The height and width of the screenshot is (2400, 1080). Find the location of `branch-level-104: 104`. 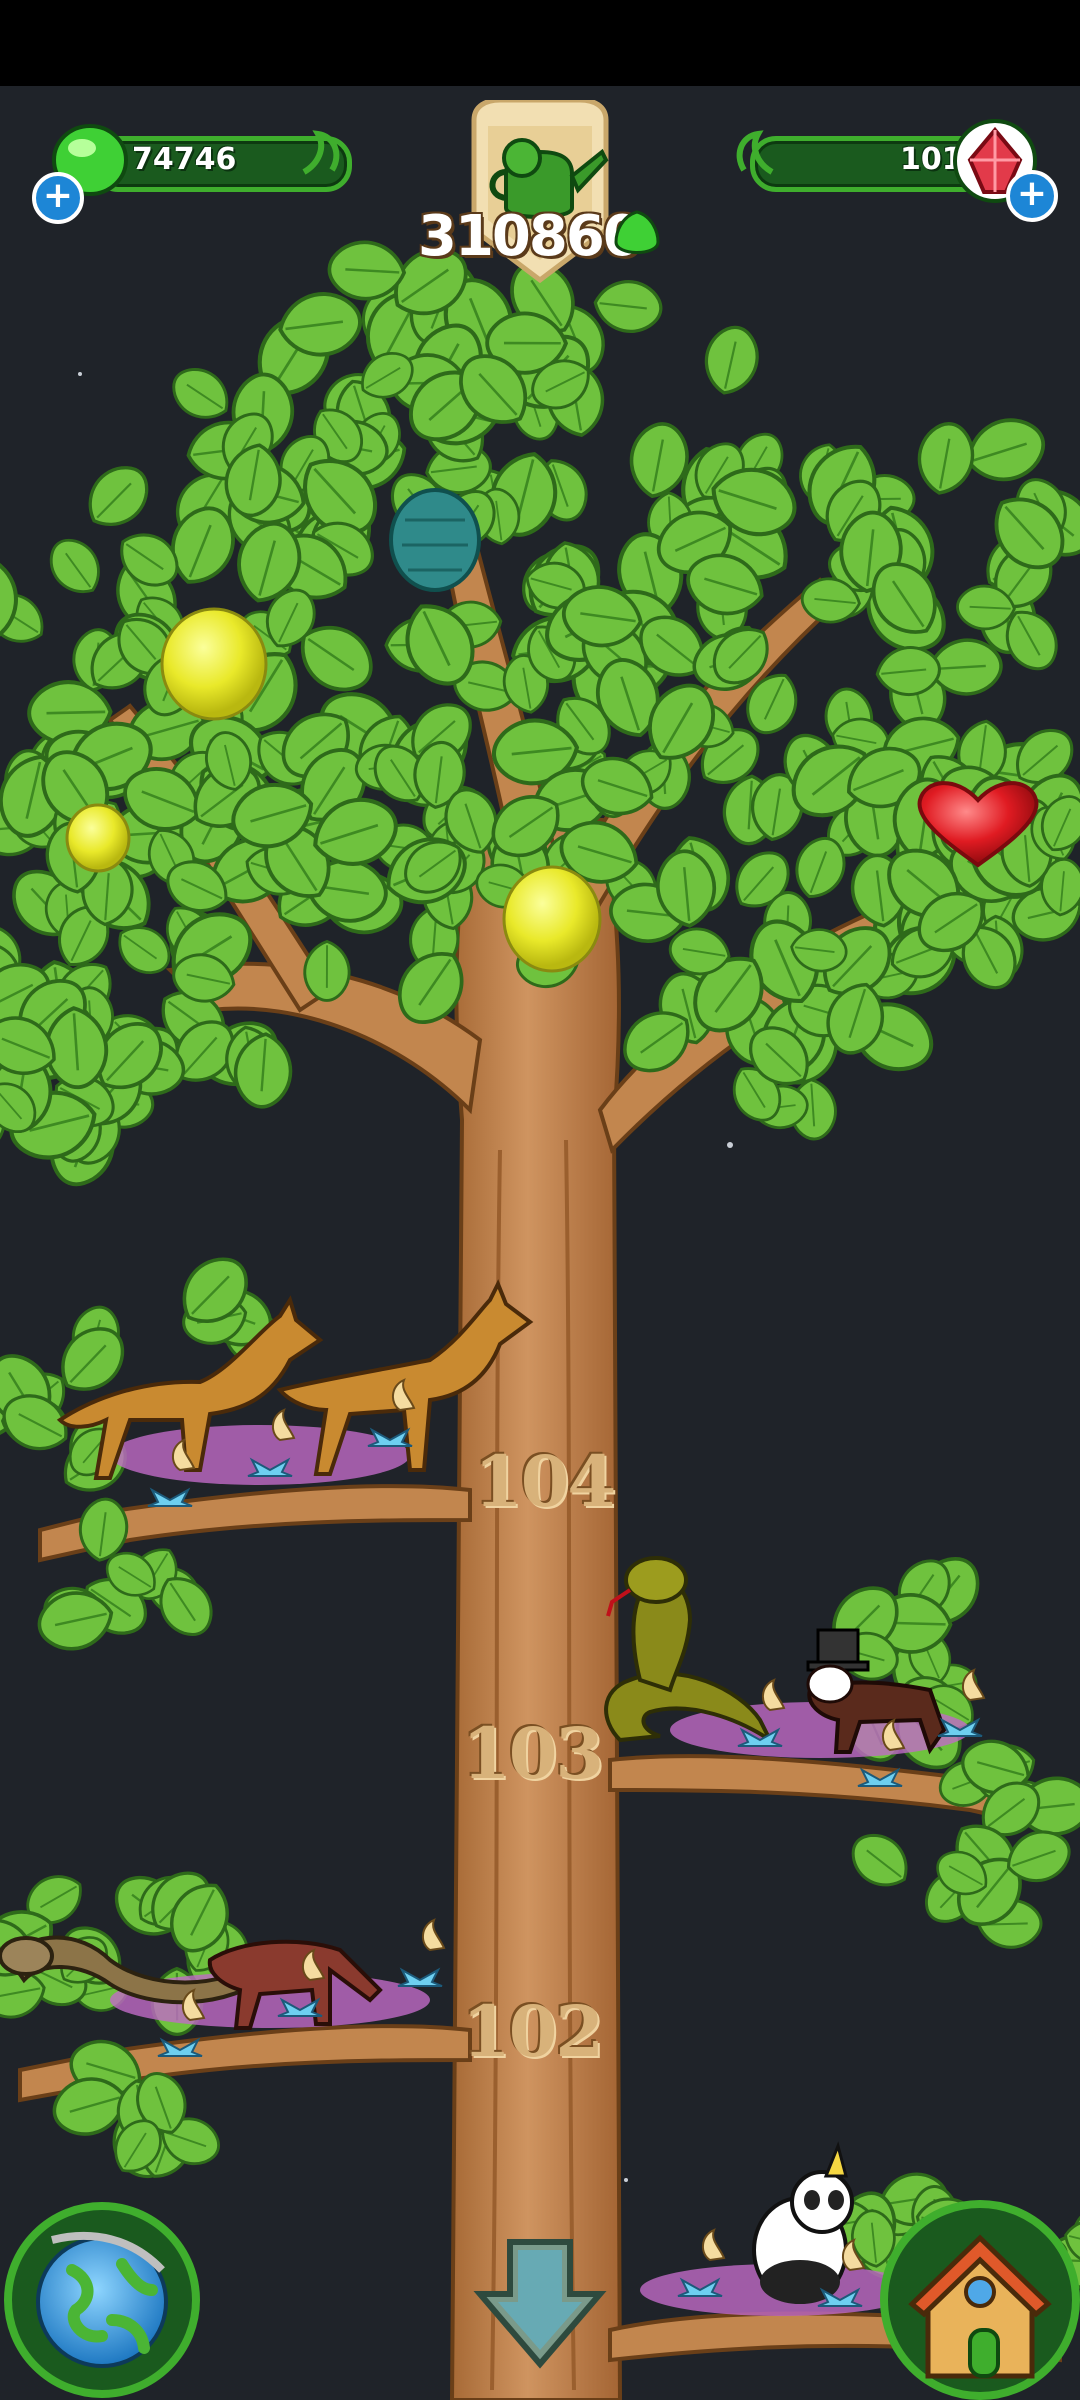

branch-level-104: 104 is located at coordinates (545, 1481).